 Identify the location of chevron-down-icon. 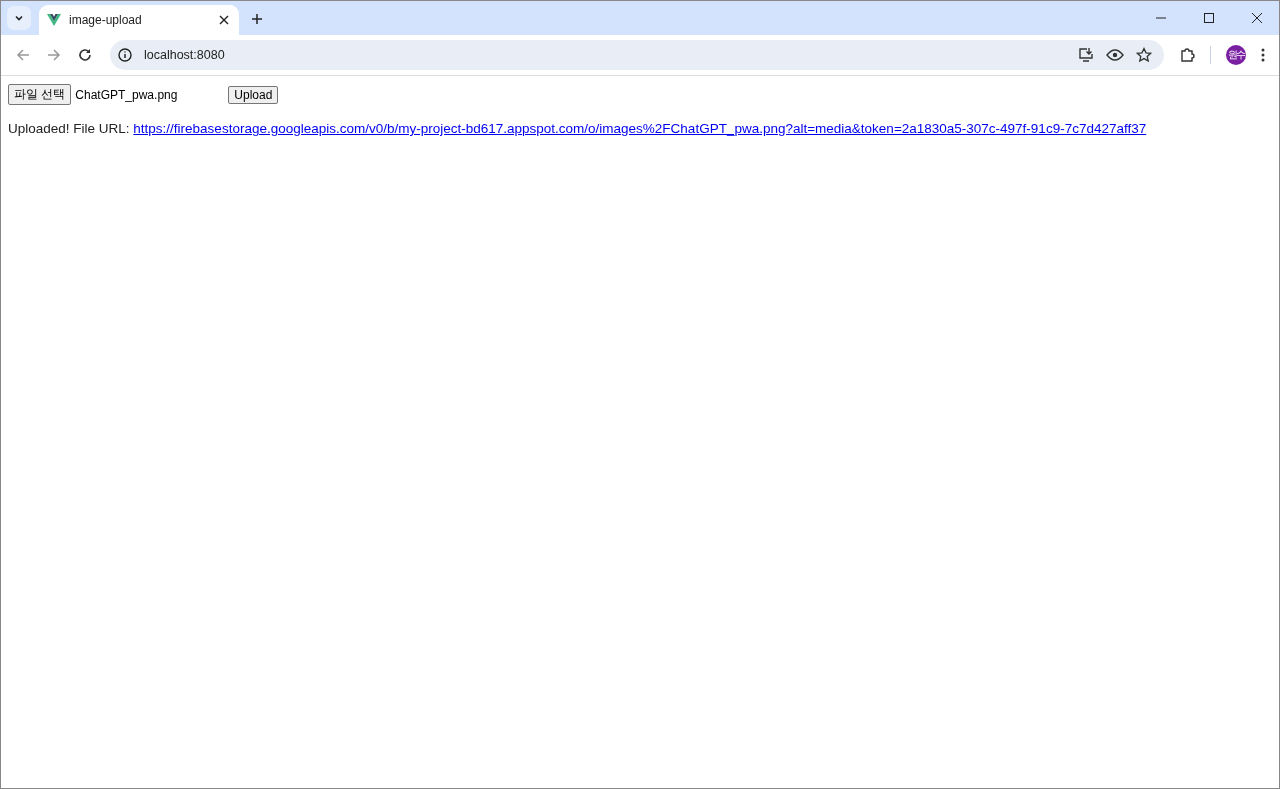
(19, 18).